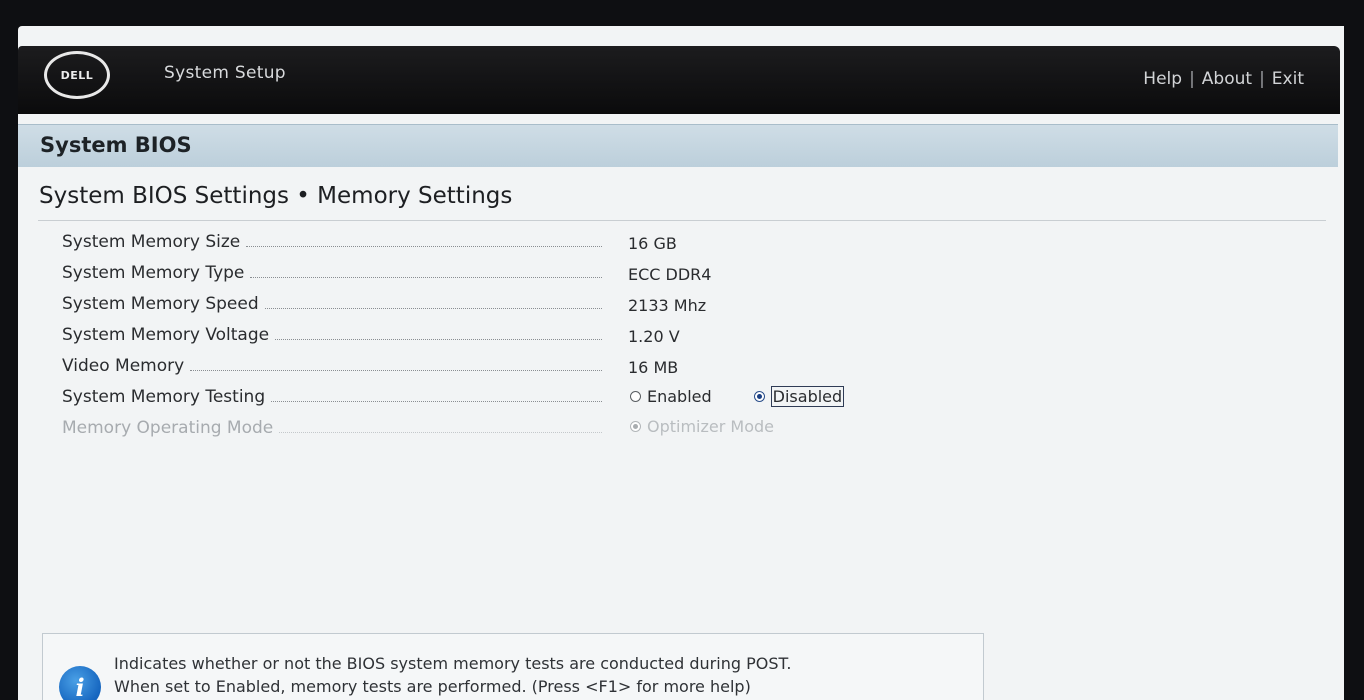 The height and width of the screenshot is (700, 1364). I want to click on section-title: System BIOS, so click(116, 145).